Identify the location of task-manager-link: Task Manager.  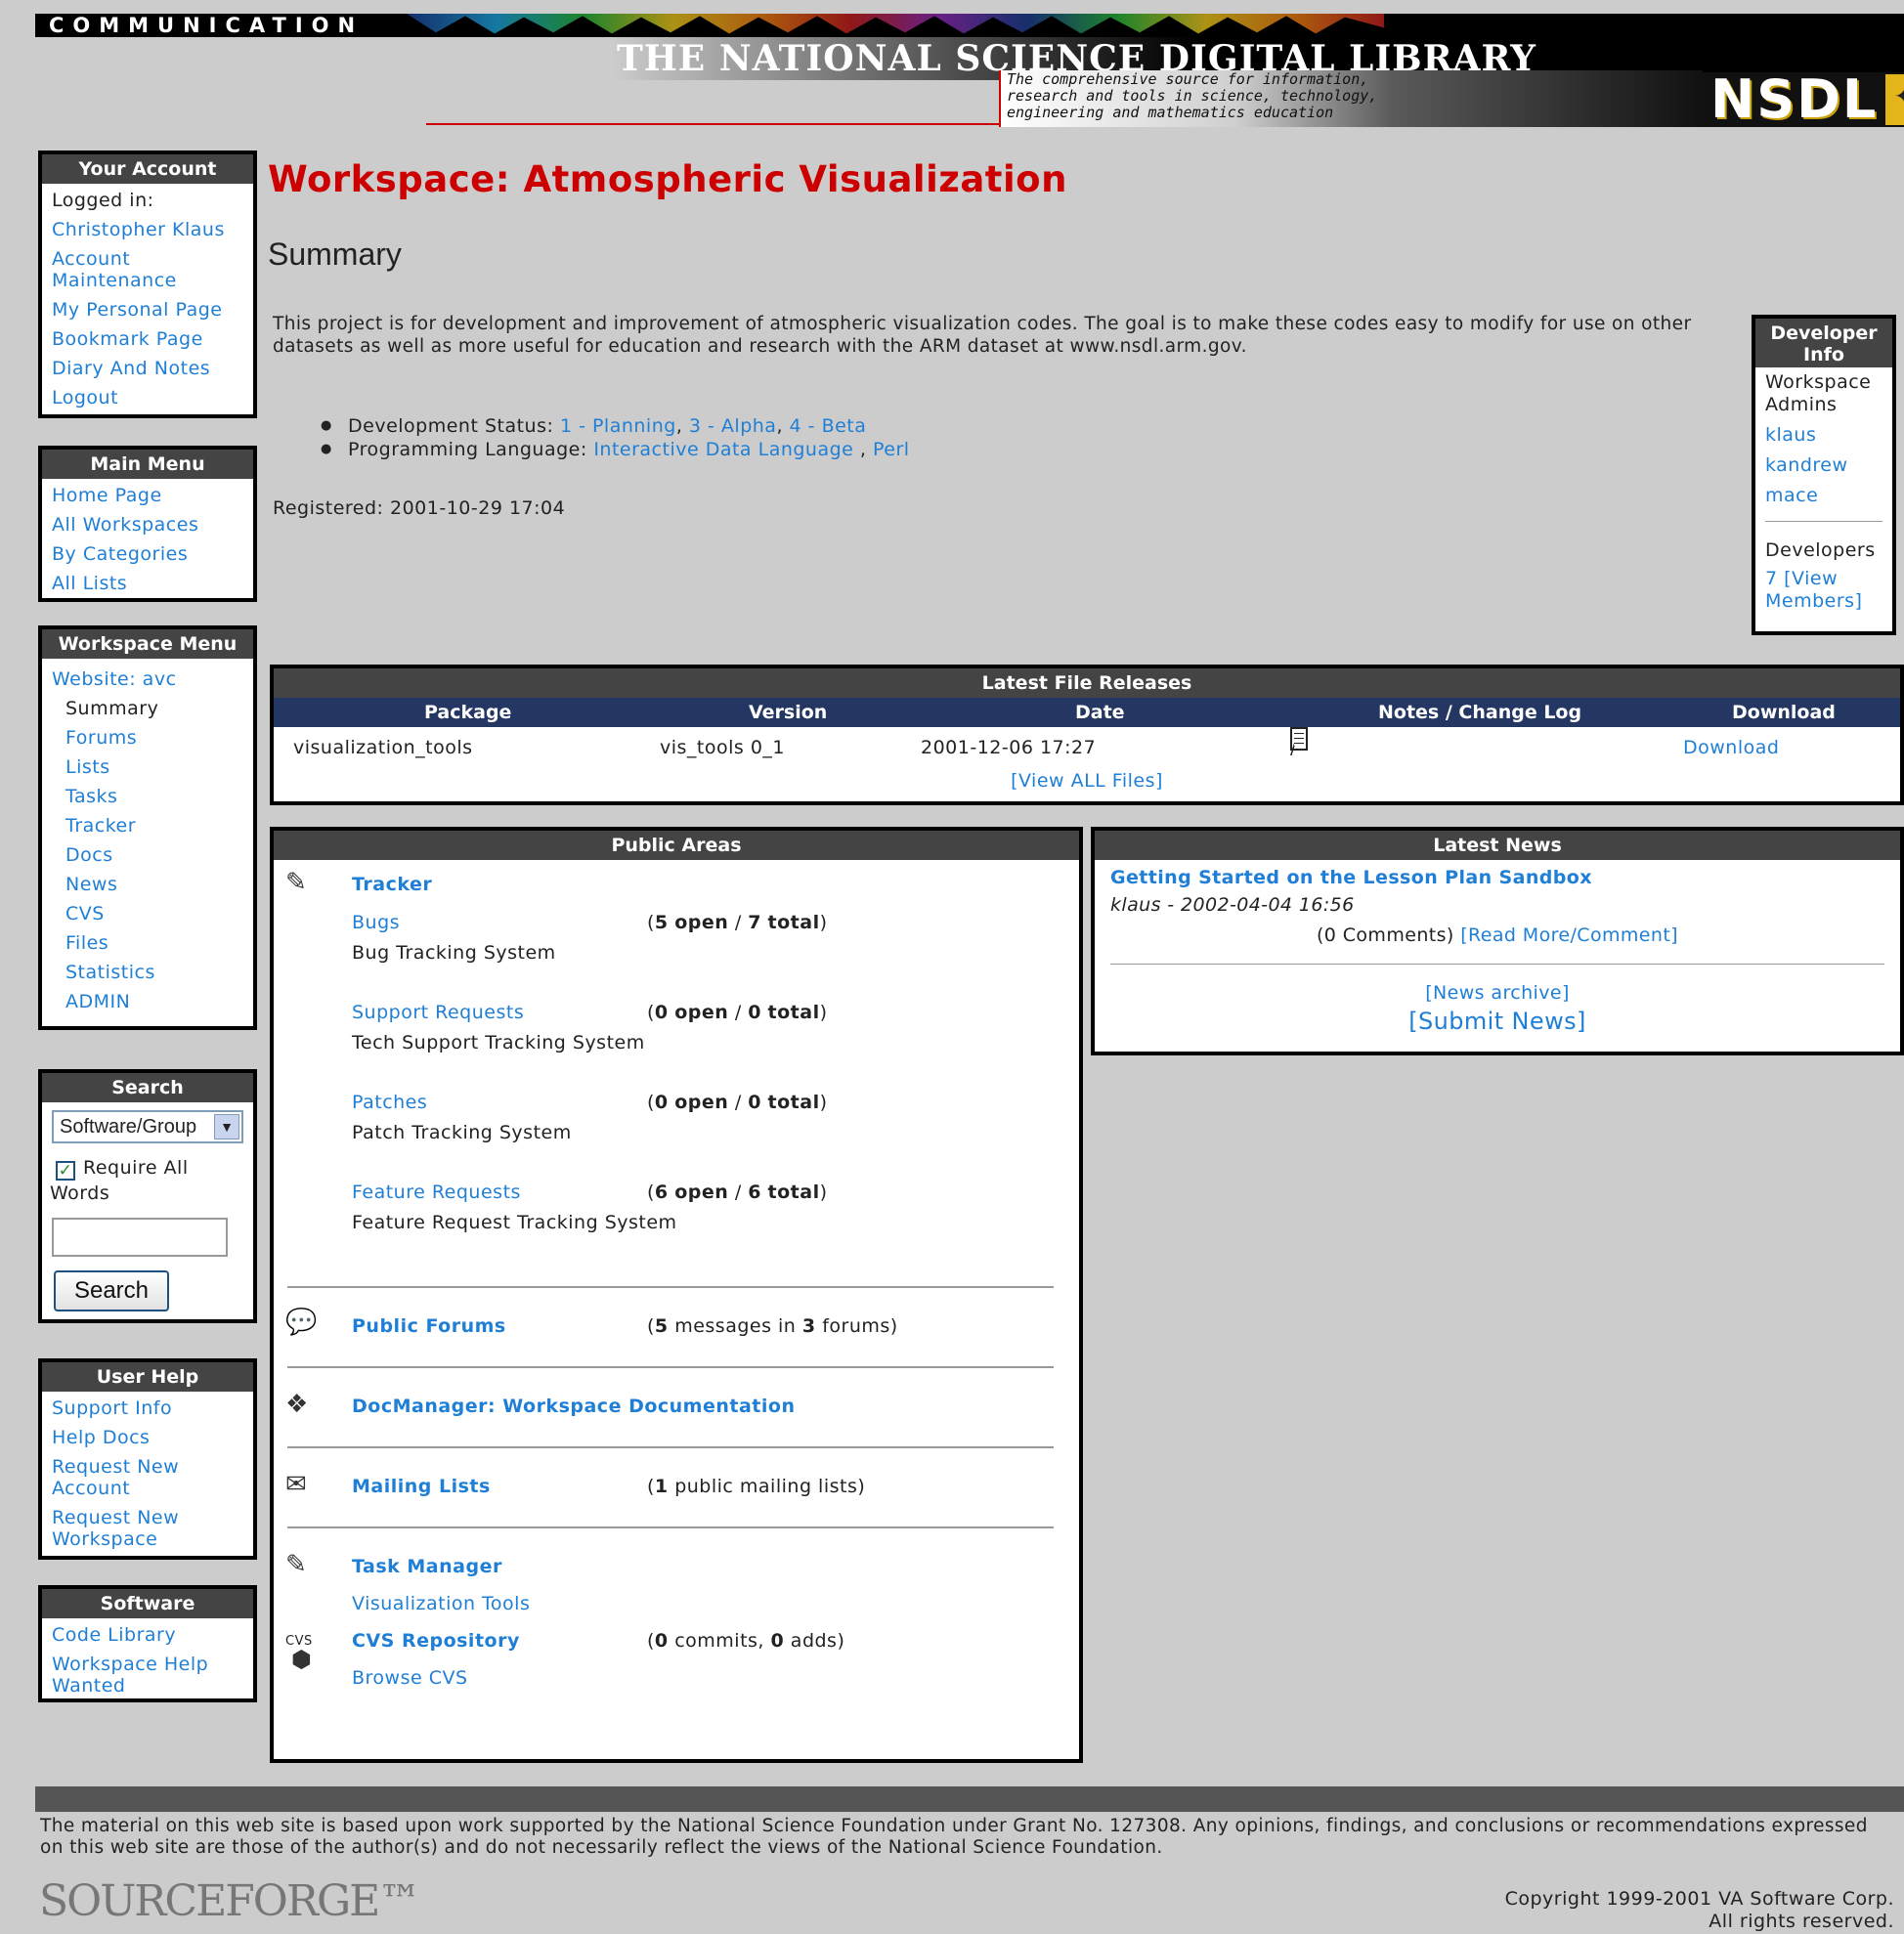
(427, 1567).